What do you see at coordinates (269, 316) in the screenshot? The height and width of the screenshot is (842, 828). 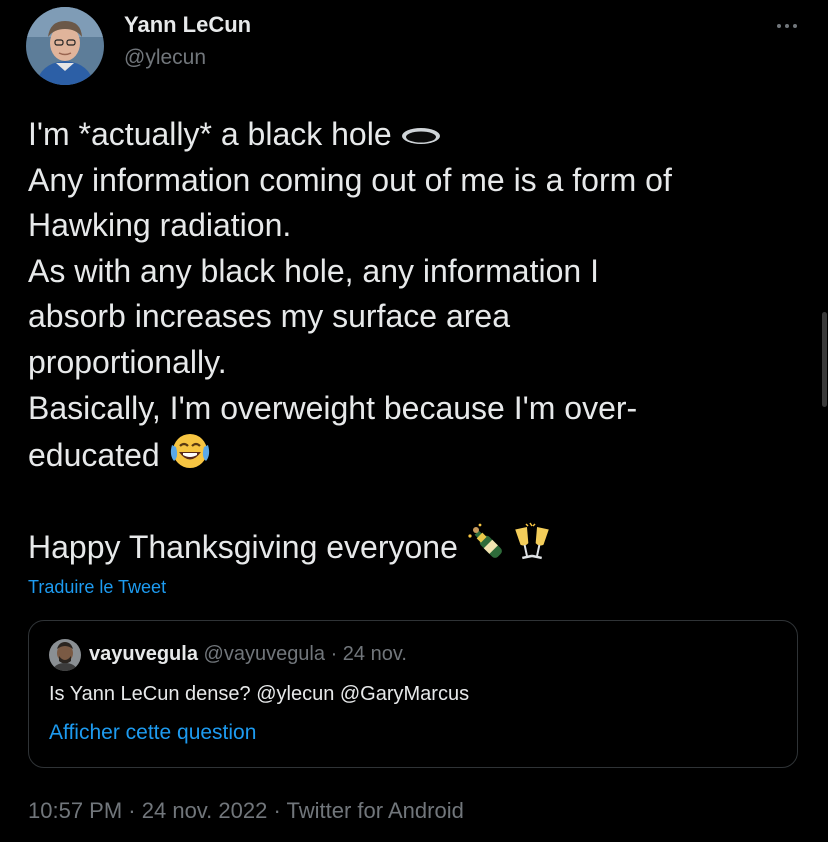 I see `tweet-line: absorb increases my surface area` at bounding box center [269, 316].